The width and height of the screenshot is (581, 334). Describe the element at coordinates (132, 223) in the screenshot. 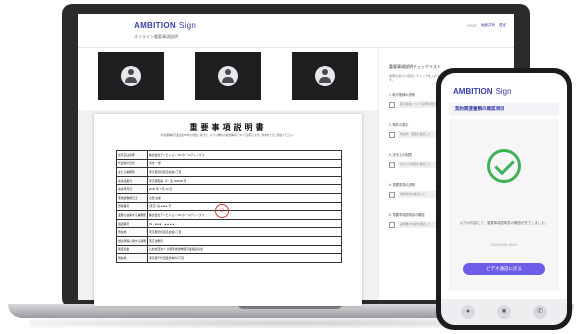

I see `table-cell-label: 電話番号` at that location.